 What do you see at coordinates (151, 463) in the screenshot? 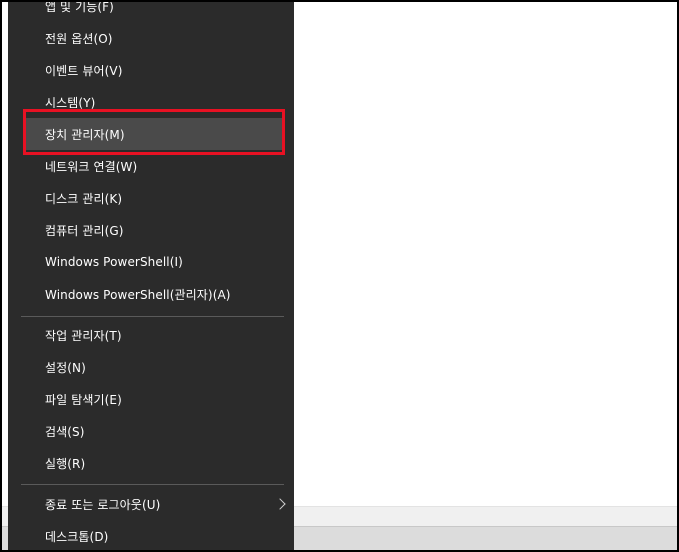
I see `menu-item-run: 실행(R)` at bounding box center [151, 463].